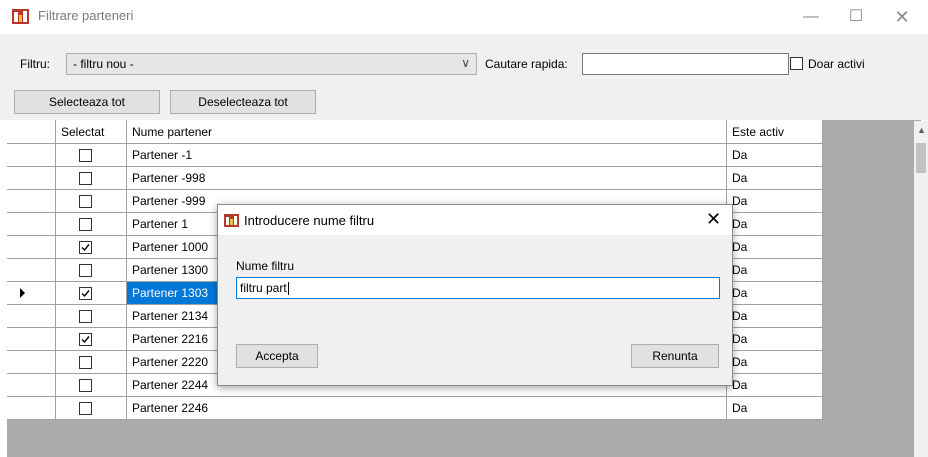  Describe the element at coordinates (921, 130) in the screenshot. I see `scroll-up-arrow-icon: ▲` at that location.